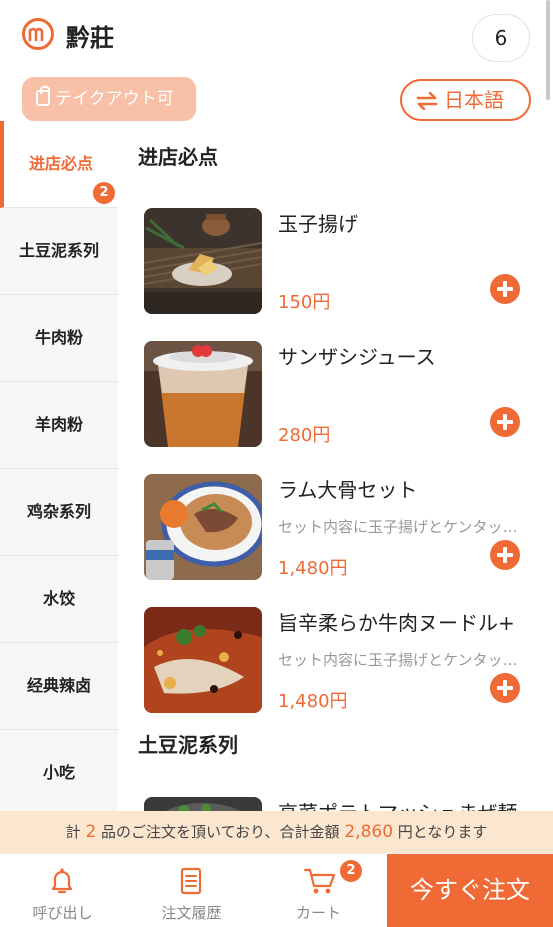 The height and width of the screenshot is (927, 553). I want to click on receipt-icon, so click(191, 883).